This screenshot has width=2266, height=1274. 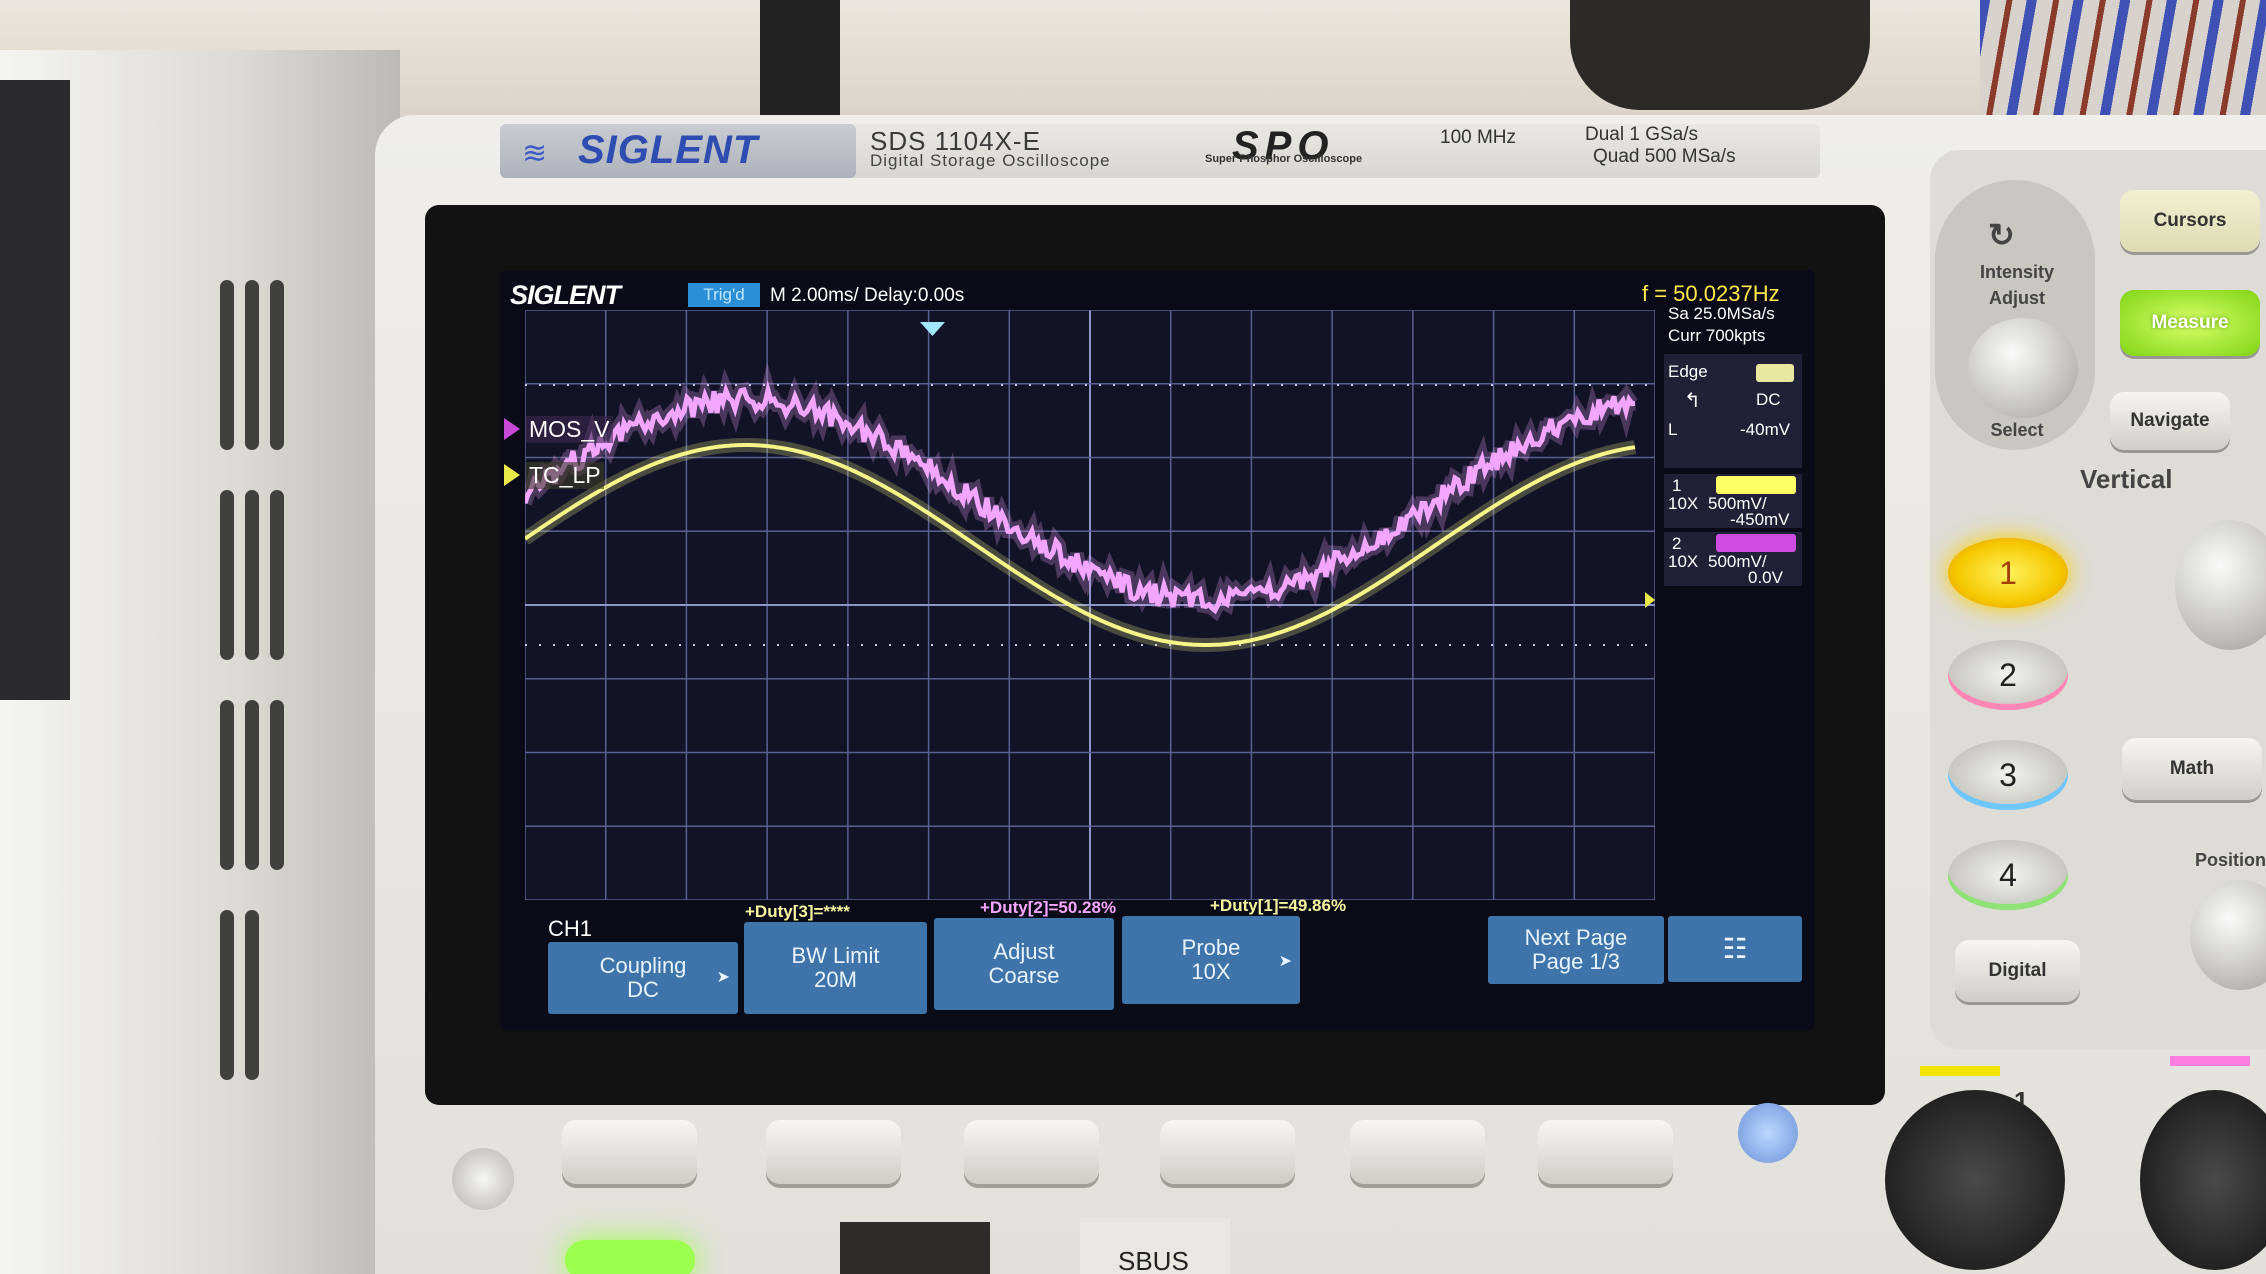 What do you see at coordinates (1692, 400) in the screenshot?
I see `rising-edge-icon: ↰` at bounding box center [1692, 400].